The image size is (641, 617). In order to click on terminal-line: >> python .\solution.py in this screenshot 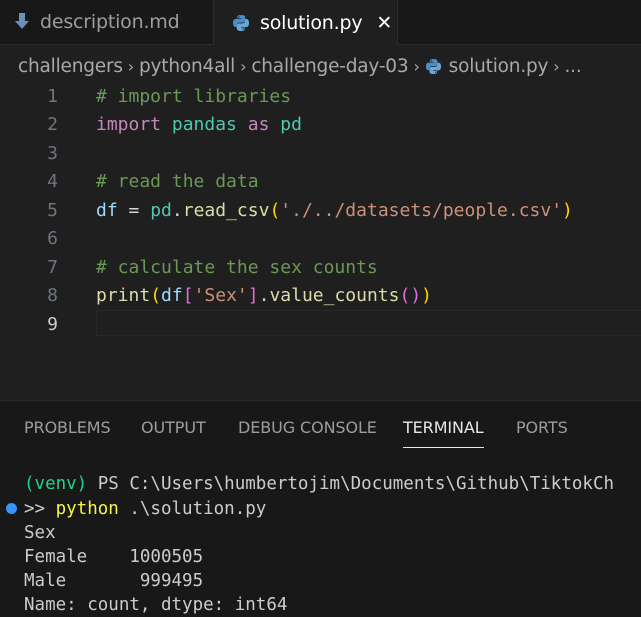, I will do `click(145, 509)`.